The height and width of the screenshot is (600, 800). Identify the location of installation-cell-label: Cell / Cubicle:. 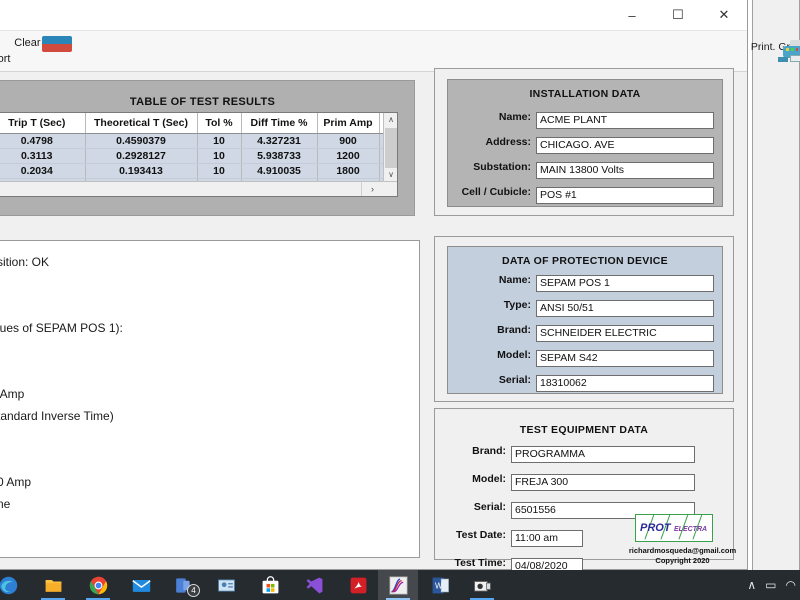
(496, 192).